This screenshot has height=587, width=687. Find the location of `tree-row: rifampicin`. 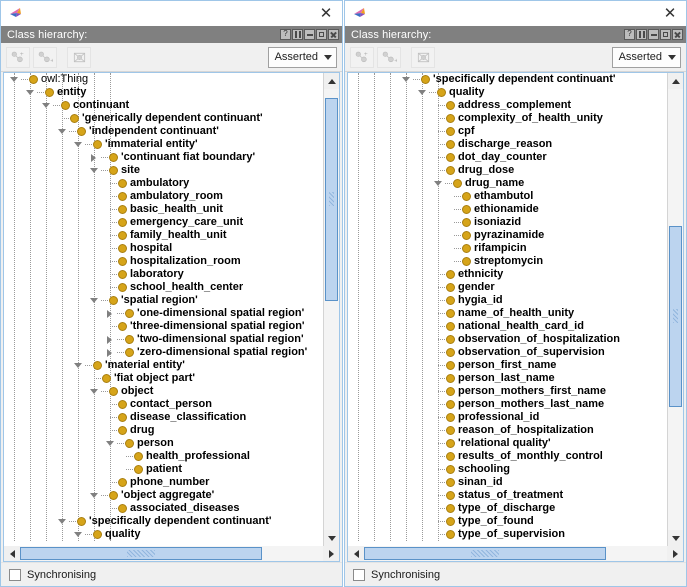

tree-row: rifampicin is located at coordinates (507, 248).